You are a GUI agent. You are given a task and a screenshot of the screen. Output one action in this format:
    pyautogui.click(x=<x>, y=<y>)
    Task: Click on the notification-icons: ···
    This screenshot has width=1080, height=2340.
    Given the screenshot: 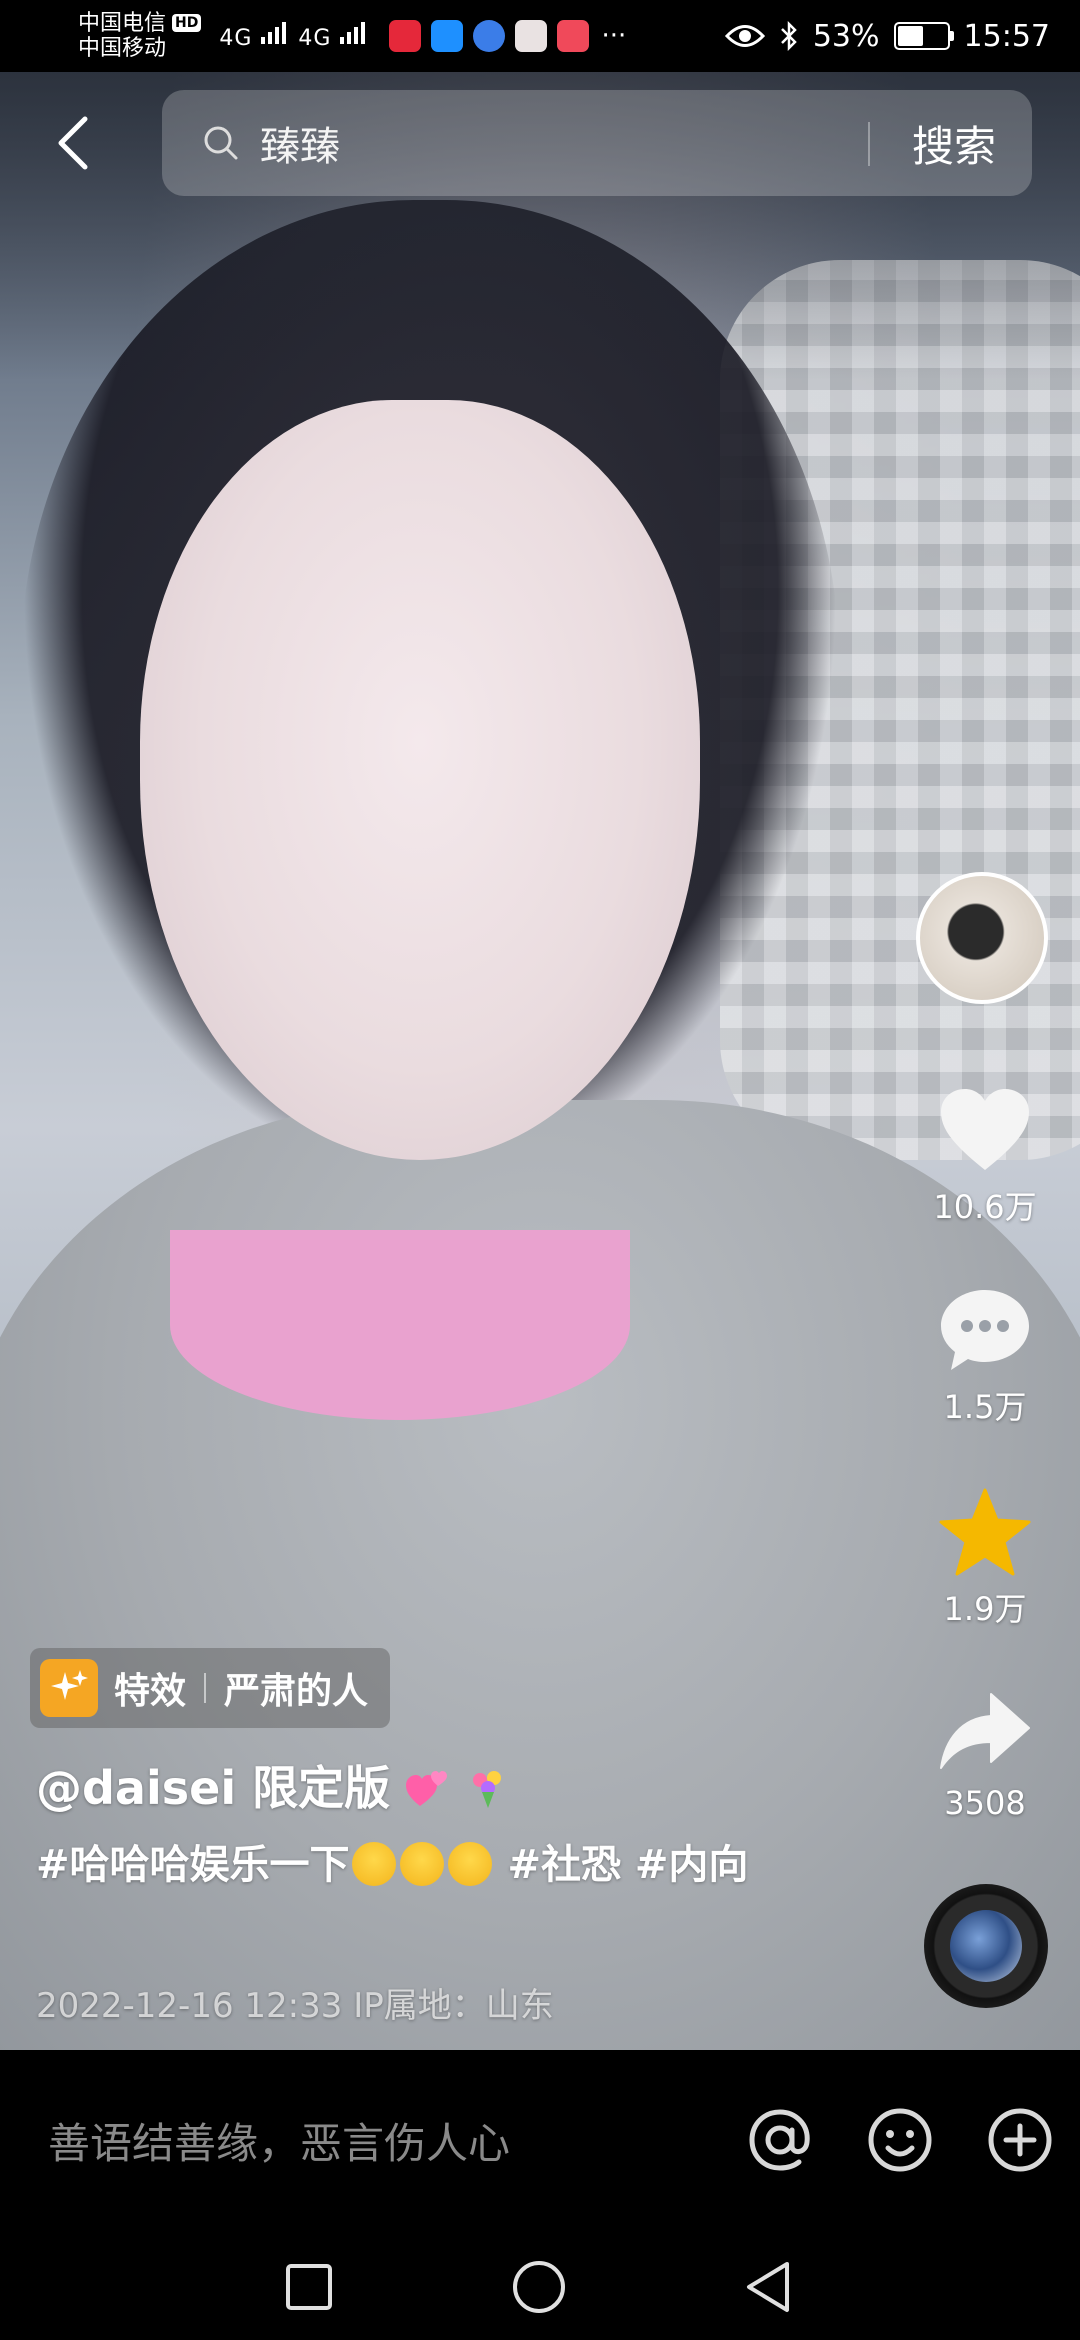 What is the action you would take?
    pyautogui.click(x=502, y=36)
    